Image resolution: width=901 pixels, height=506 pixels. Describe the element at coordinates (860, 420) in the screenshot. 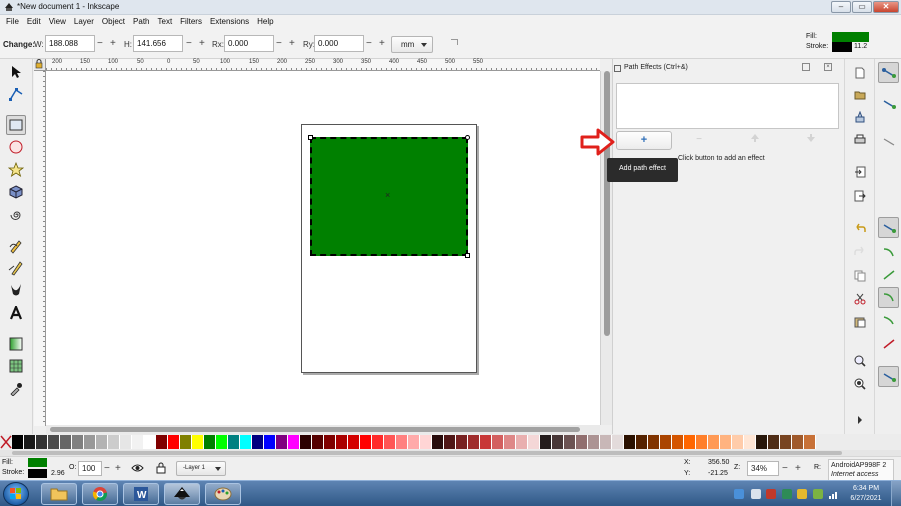

I see `chevron-right-icon` at that location.